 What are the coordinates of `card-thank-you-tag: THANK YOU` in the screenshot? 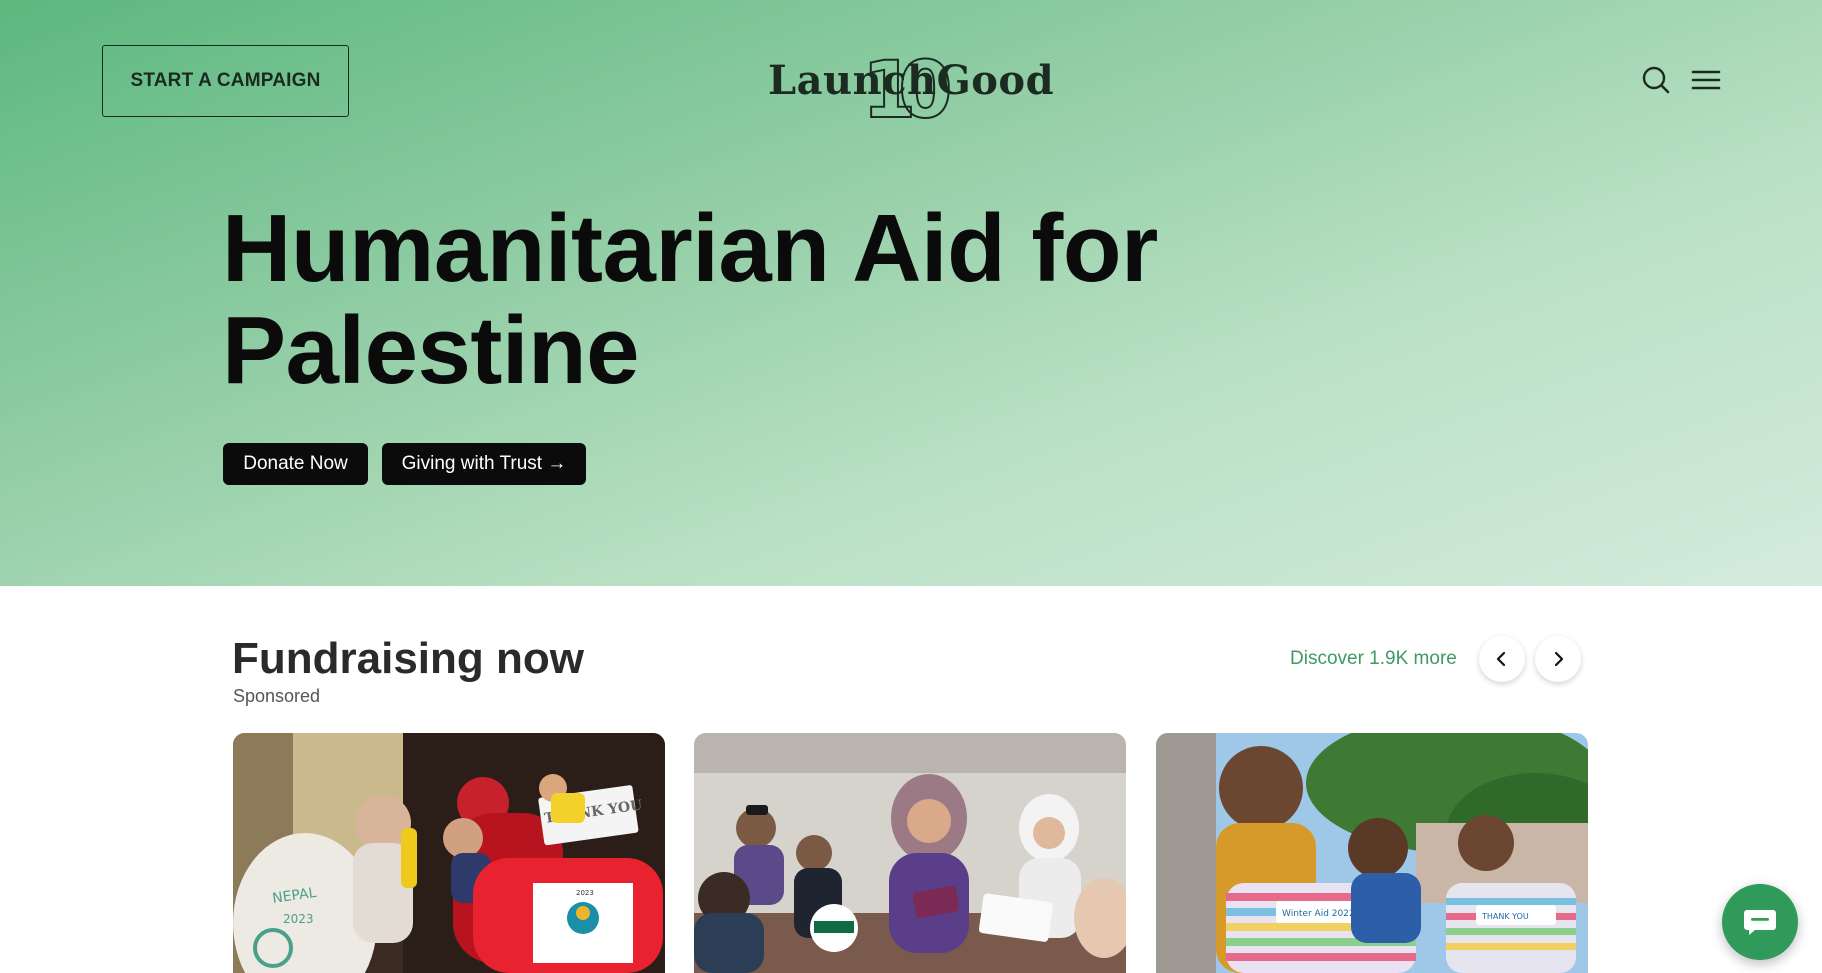 It's located at (1505, 916).